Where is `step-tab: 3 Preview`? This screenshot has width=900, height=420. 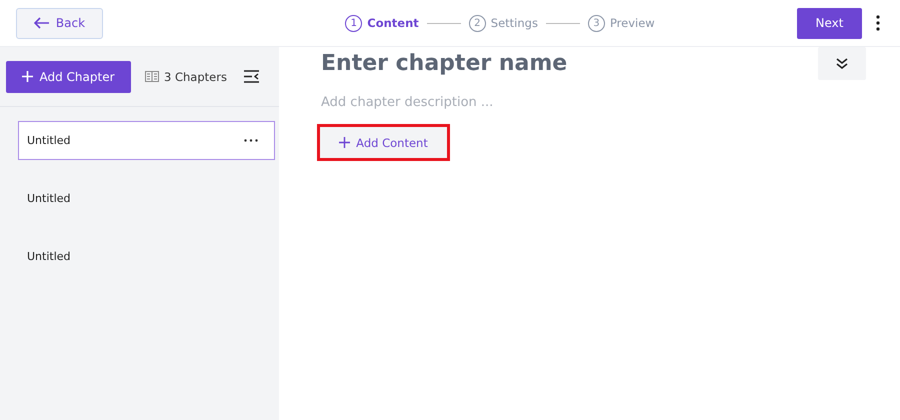
step-tab: 3 Preview is located at coordinates (621, 23).